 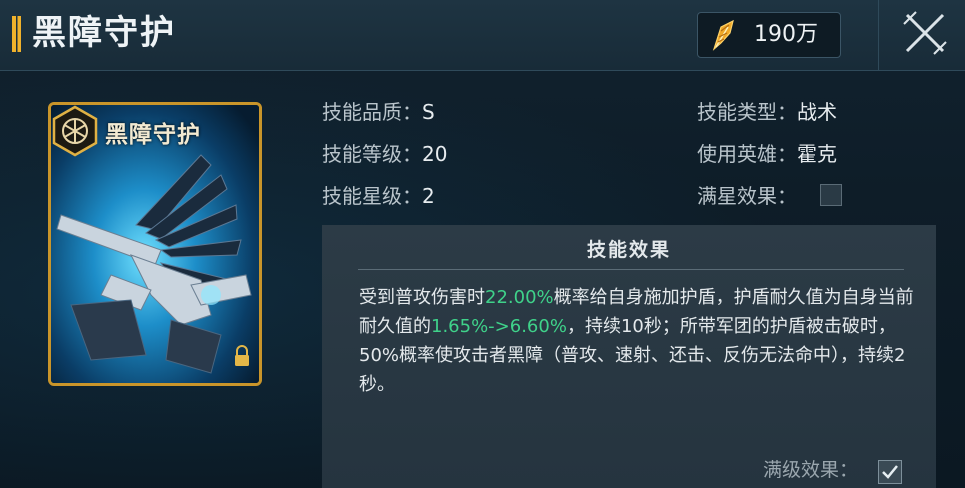 What do you see at coordinates (831, 195) in the screenshot?
I see `fullstar-checkbox` at bounding box center [831, 195].